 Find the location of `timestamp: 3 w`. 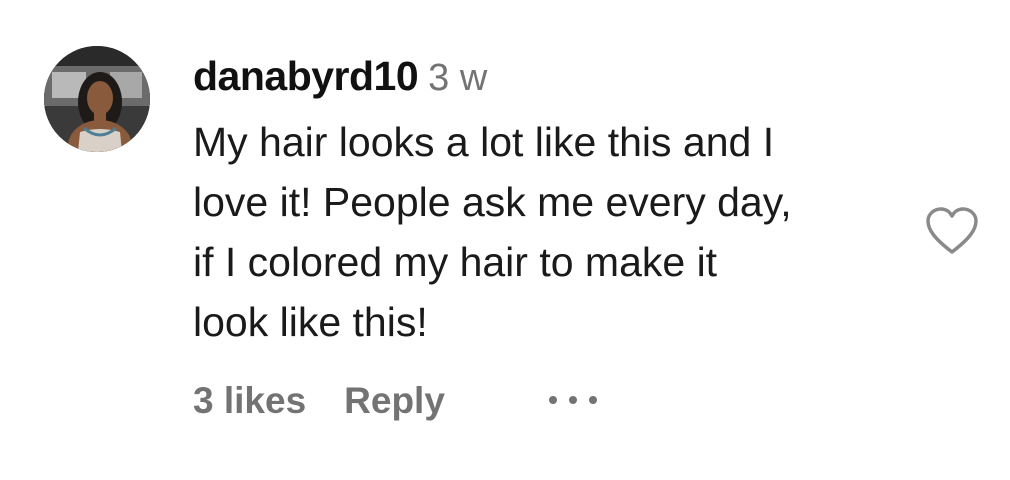

timestamp: 3 w is located at coordinates (457, 78).